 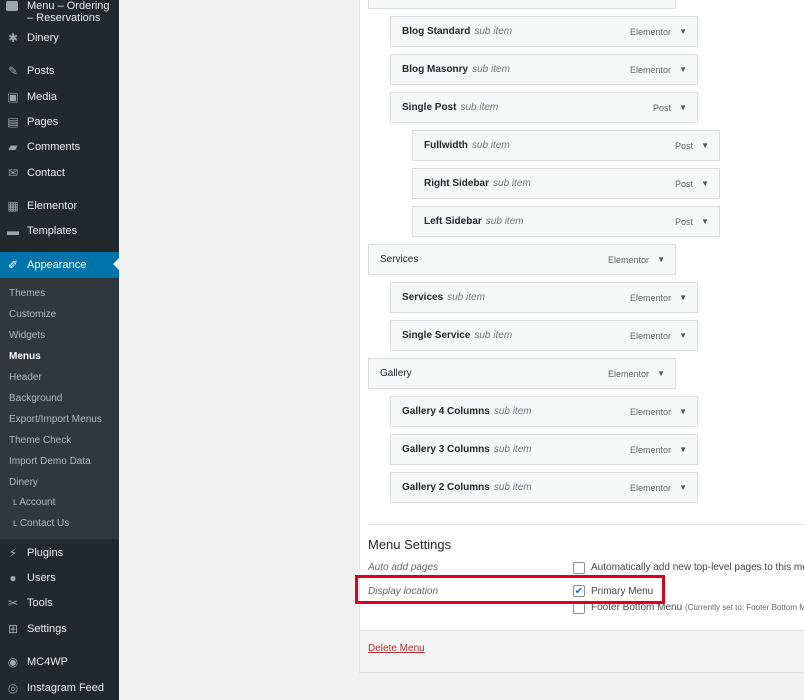 I want to click on submenu-item-account: ʟ Account, so click(x=34, y=502).